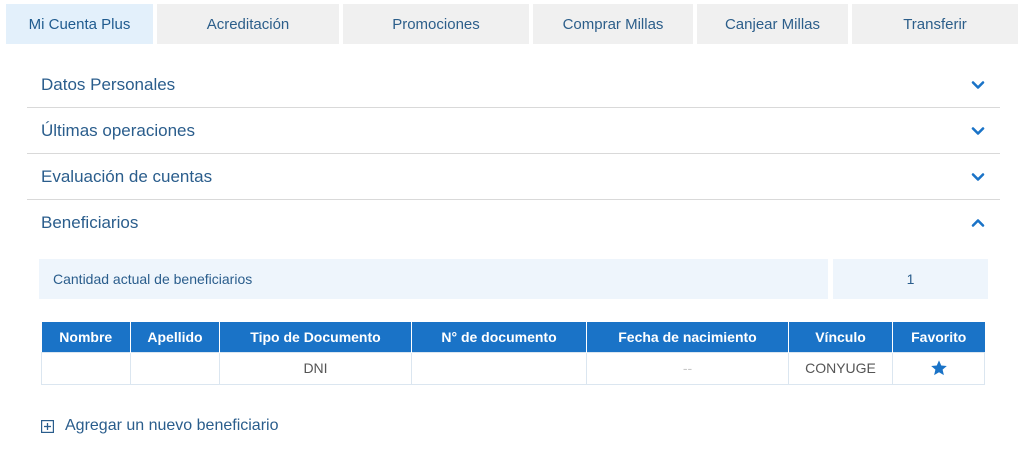 This screenshot has width=1024, height=449. Describe the element at coordinates (978, 223) in the screenshot. I see `chevron-up-icon` at that location.